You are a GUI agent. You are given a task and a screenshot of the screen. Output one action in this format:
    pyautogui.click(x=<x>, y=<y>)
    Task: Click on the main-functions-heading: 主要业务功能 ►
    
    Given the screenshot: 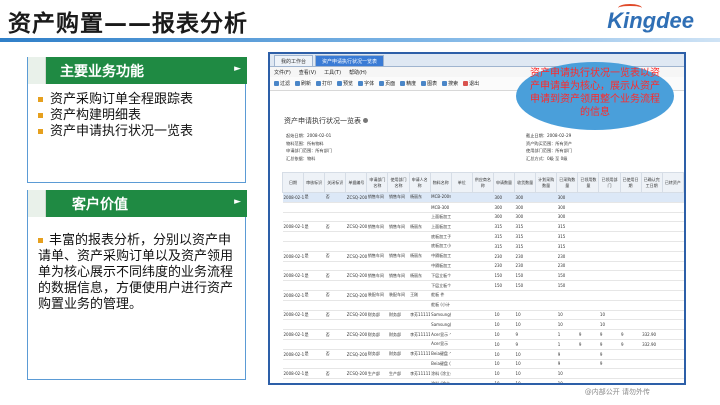 What is the action you would take?
    pyautogui.click(x=146, y=70)
    